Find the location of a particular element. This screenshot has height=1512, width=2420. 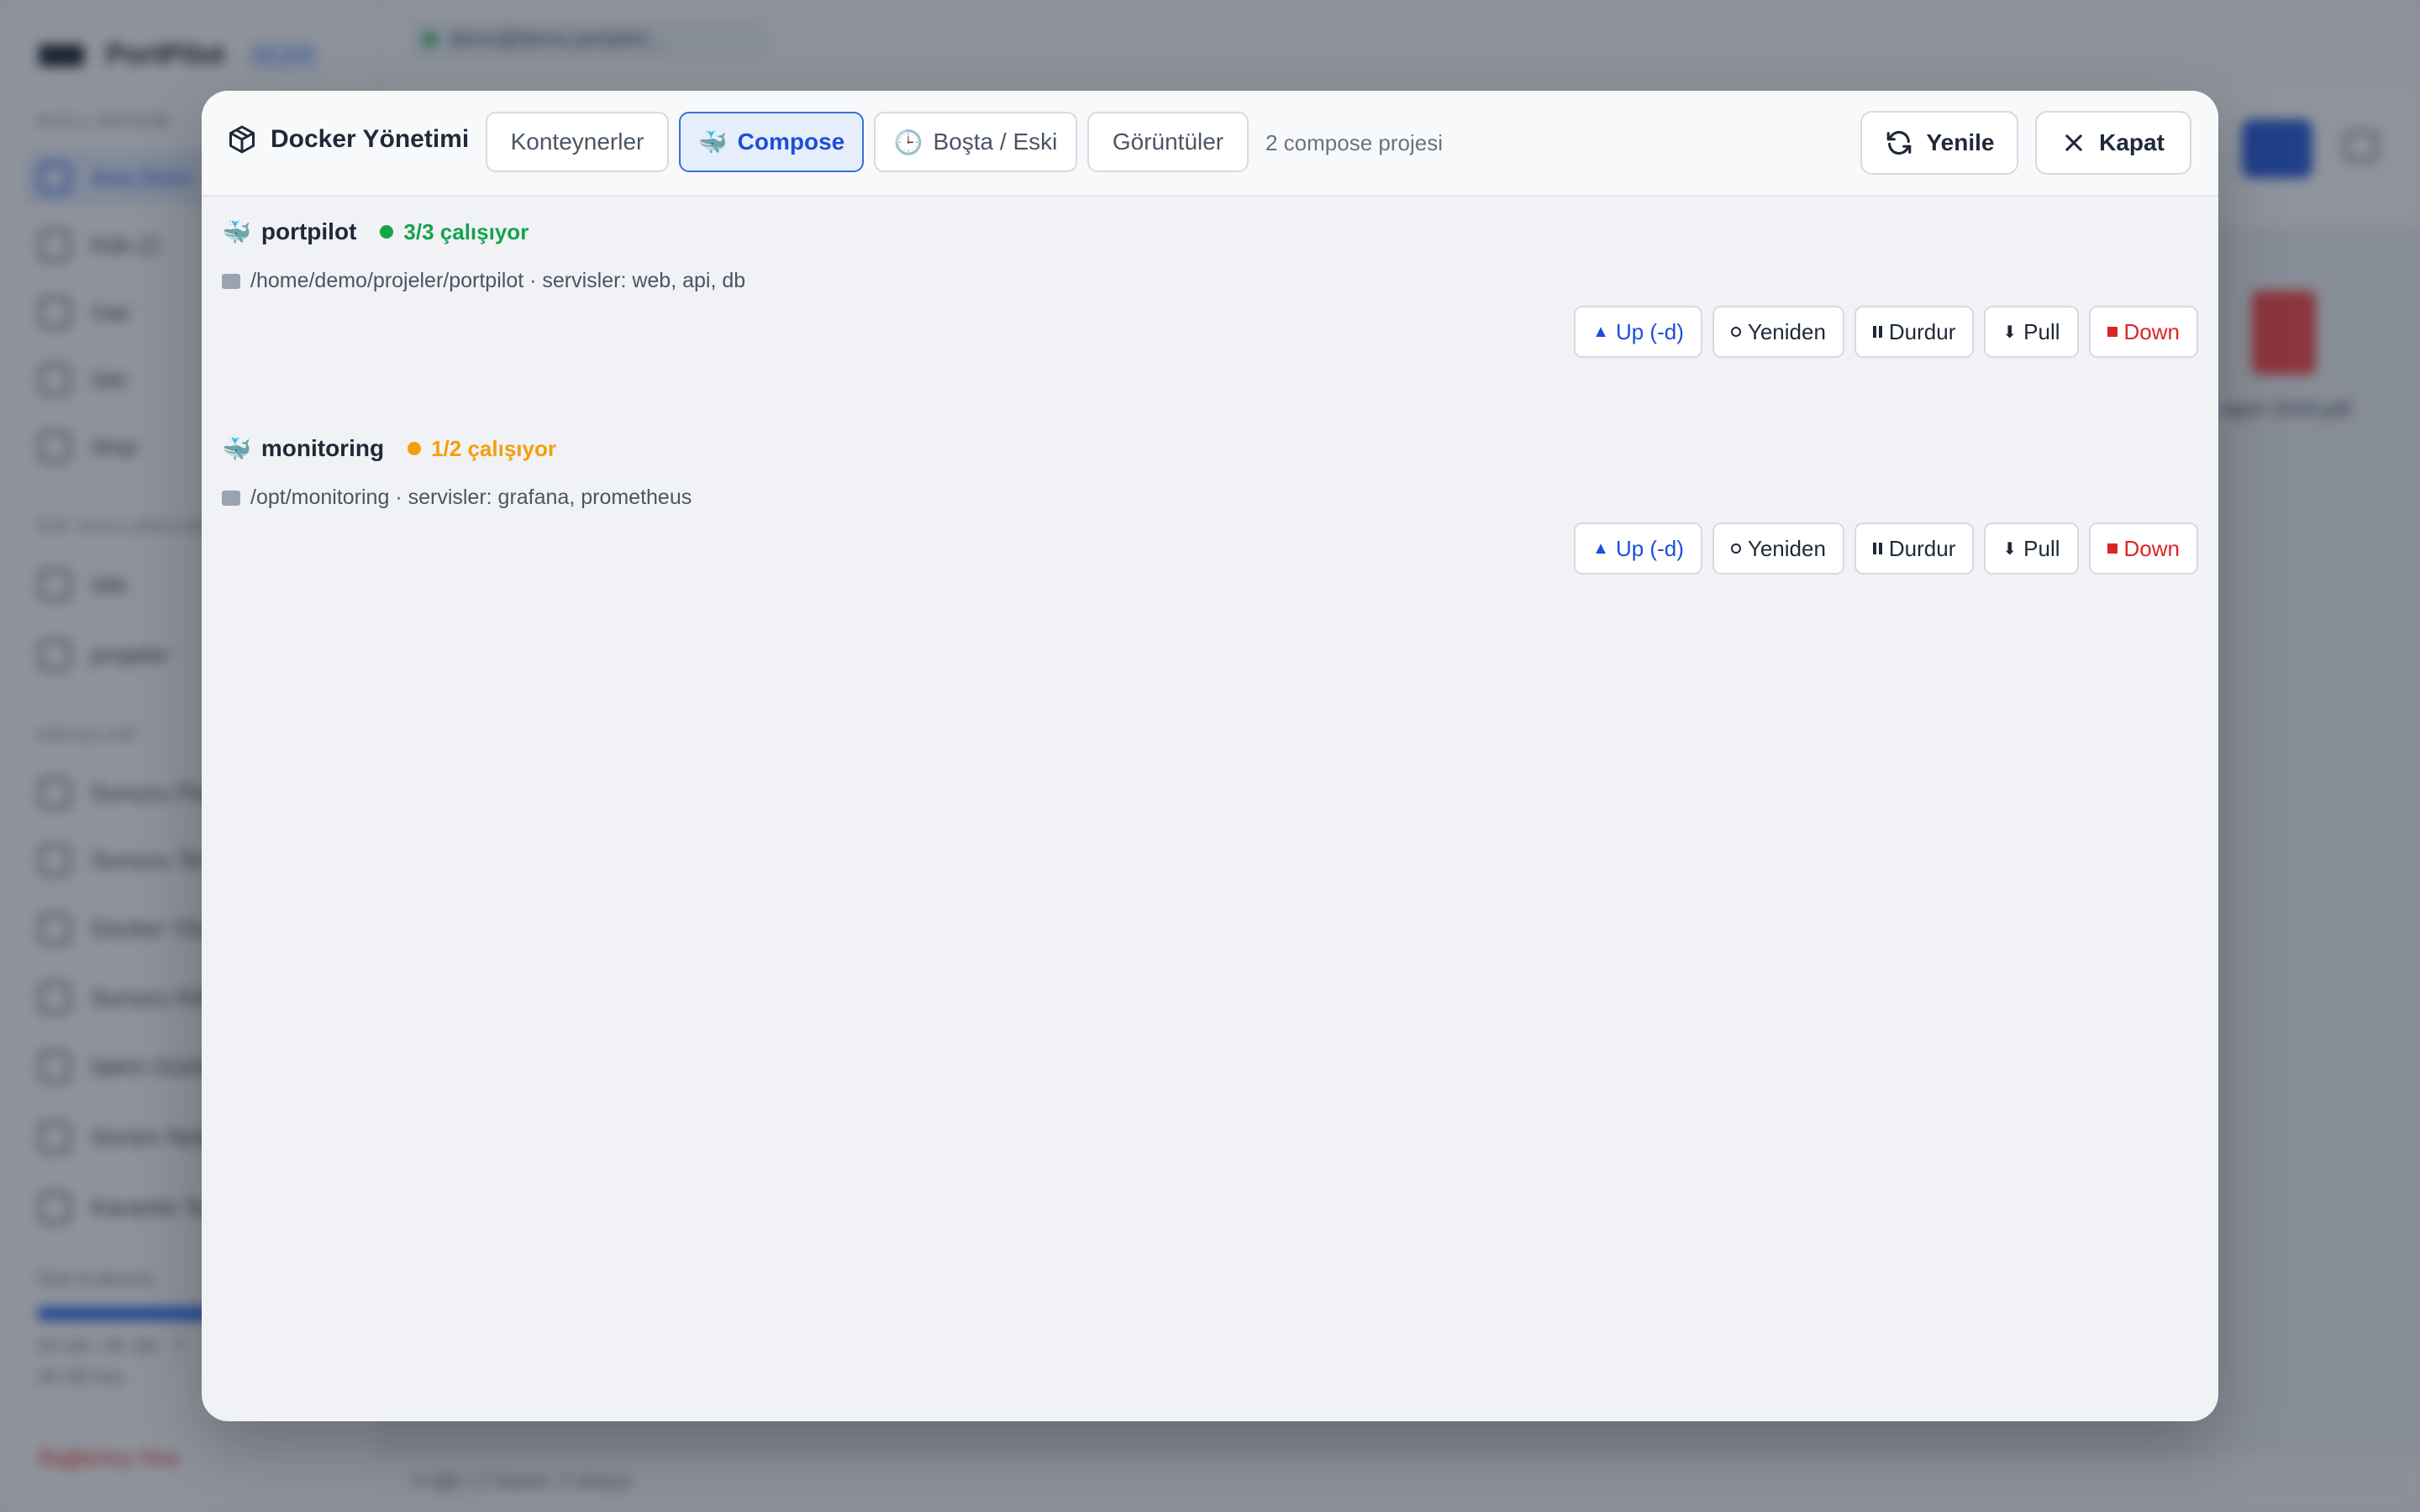

project-name: portpilot is located at coordinates (308, 231).